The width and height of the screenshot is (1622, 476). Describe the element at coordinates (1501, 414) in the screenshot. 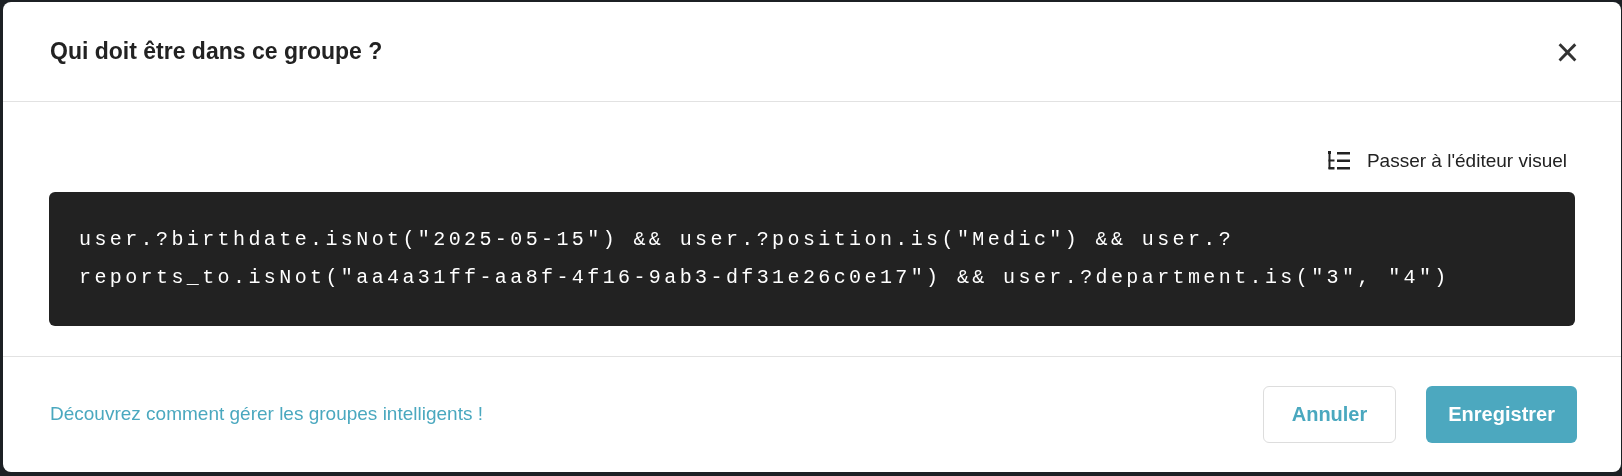

I see `save-button: Enregistrer` at that location.